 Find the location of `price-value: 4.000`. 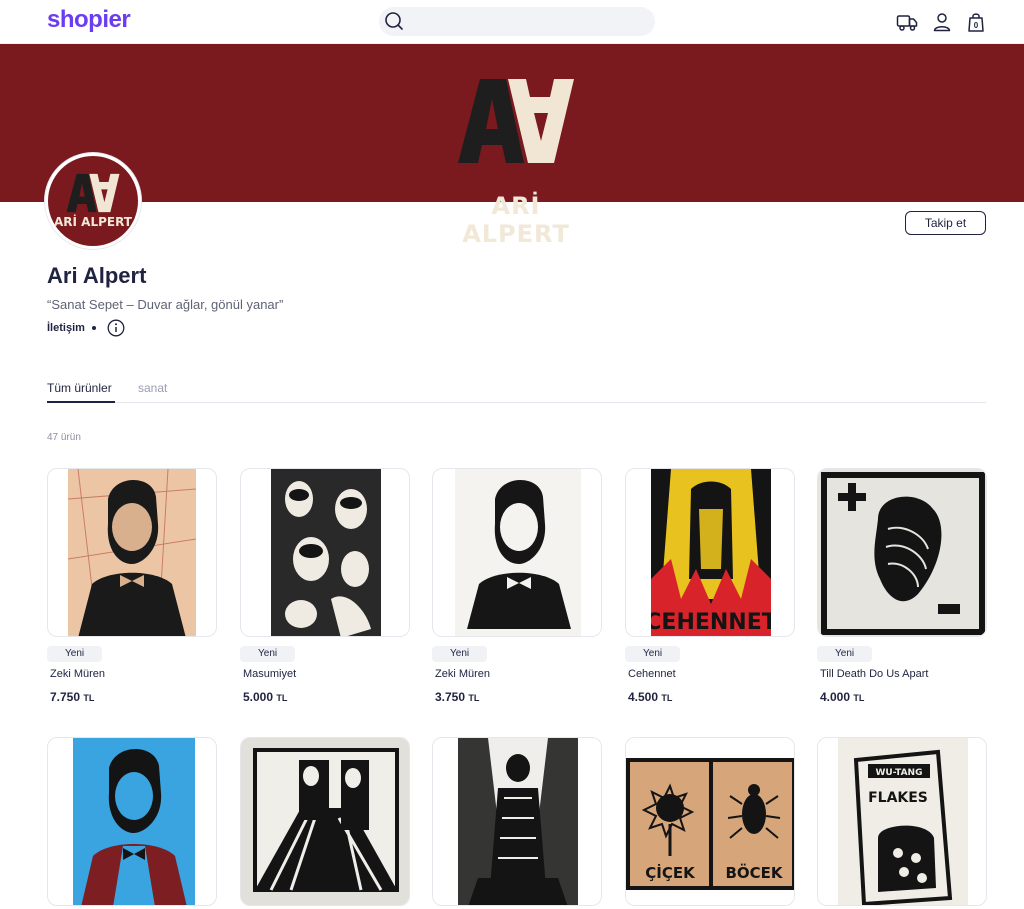

price-value: 4.000 is located at coordinates (835, 697).